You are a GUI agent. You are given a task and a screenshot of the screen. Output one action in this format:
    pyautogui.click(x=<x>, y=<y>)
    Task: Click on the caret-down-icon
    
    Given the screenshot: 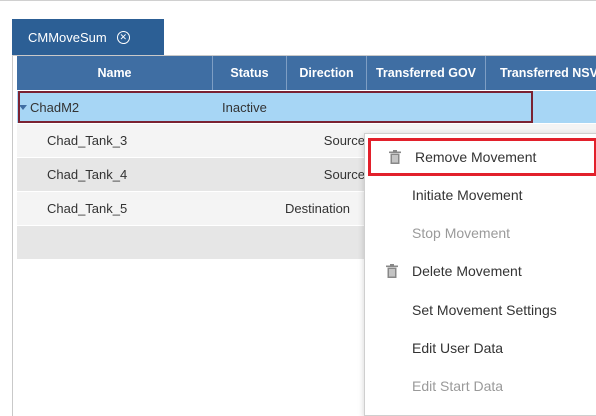 What is the action you would take?
    pyautogui.click(x=23, y=107)
    